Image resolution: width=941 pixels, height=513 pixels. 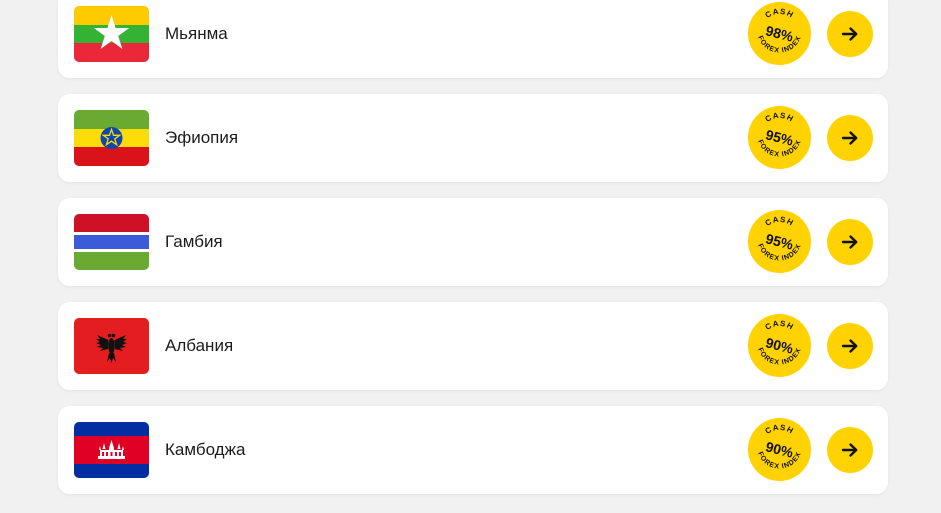 What do you see at coordinates (202, 137) in the screenshot?
I see `country-name: Эфиопия` at bounding box center [202, 137].